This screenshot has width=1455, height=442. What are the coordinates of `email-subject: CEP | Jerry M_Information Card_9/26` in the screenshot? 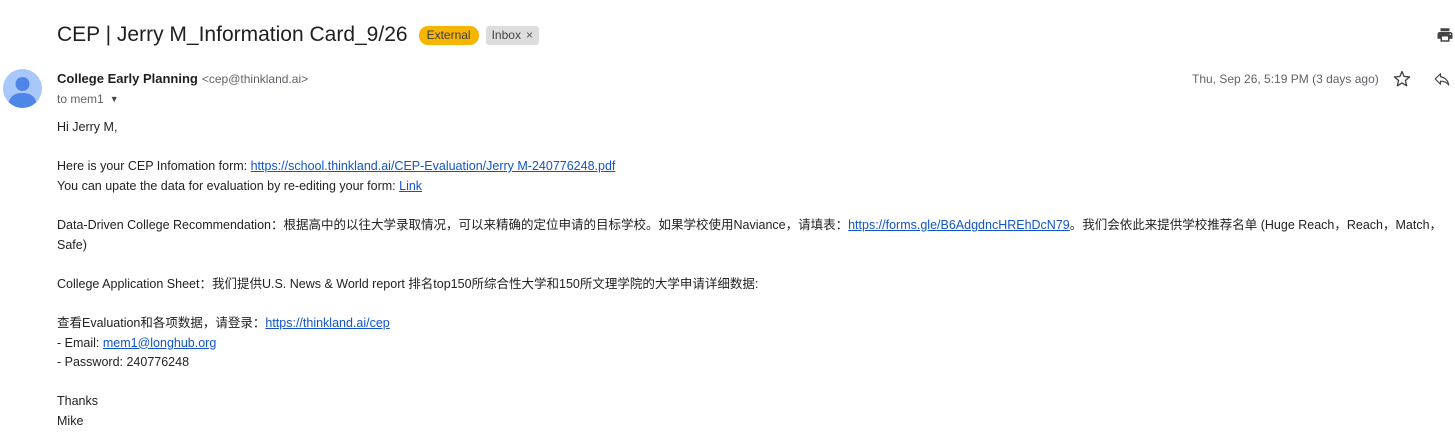 It's located at (232, 34).